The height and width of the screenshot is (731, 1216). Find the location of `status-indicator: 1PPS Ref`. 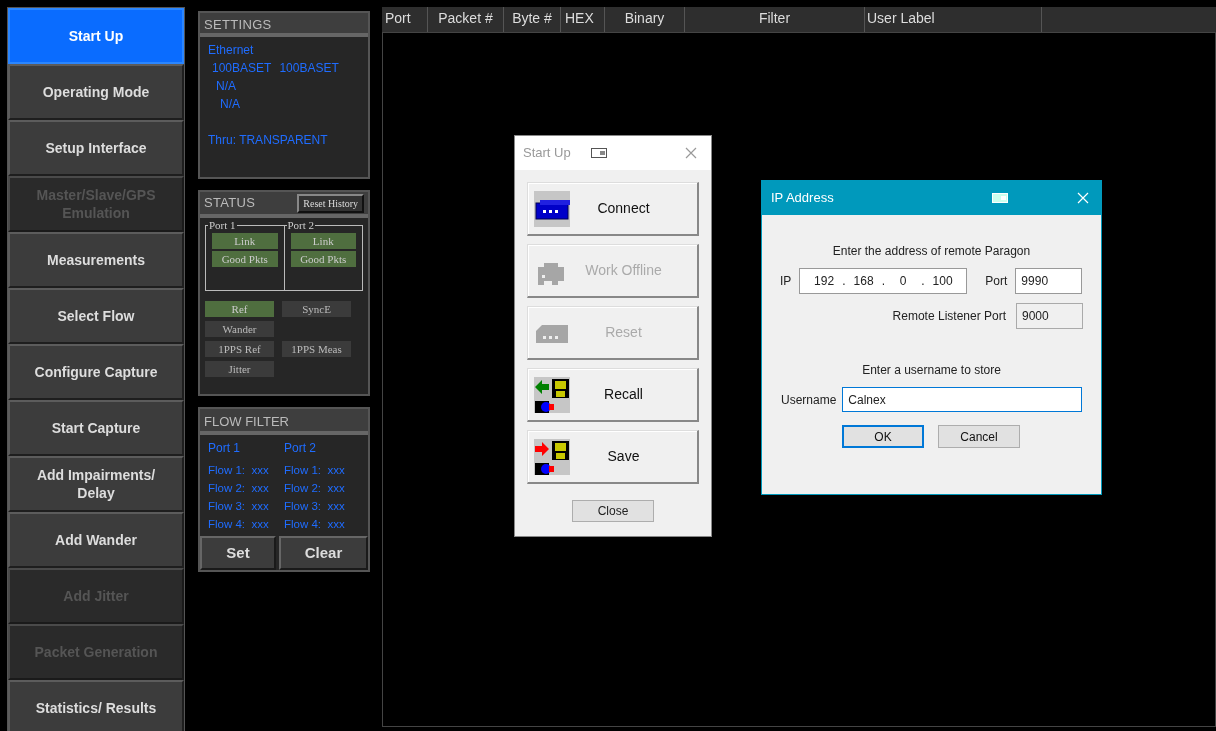

status-indicator: 1PPS Ref is located at coordinates (239, 349).